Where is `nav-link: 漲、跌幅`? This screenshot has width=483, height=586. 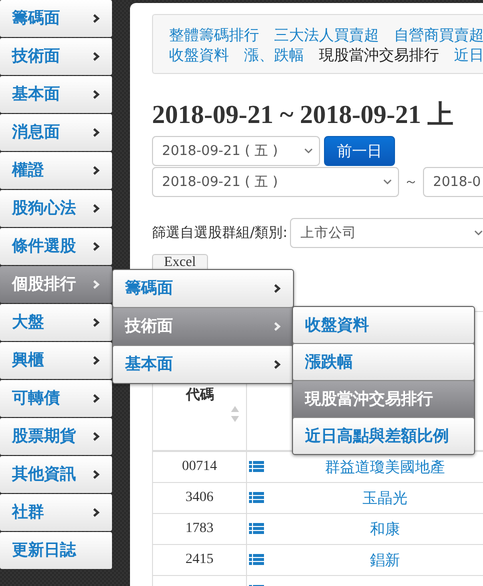 nav-link: 漲、跌幅 is located at coordinates (274, 55).